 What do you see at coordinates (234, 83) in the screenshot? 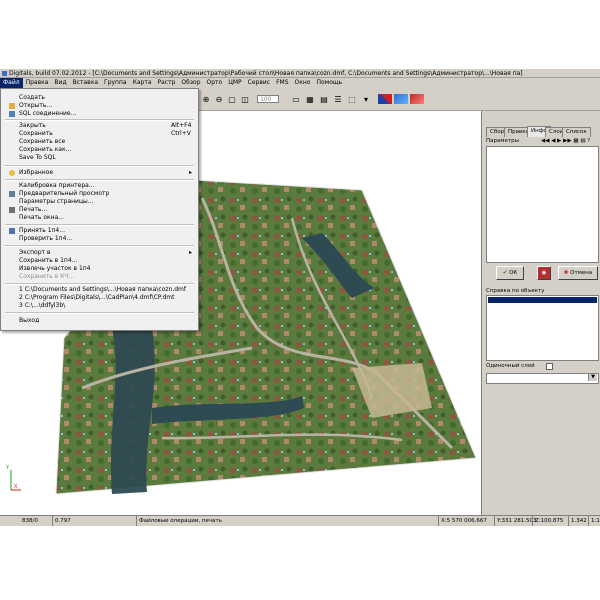
I see `menu-dem: ЦМР` at bounding box center [234, 83].